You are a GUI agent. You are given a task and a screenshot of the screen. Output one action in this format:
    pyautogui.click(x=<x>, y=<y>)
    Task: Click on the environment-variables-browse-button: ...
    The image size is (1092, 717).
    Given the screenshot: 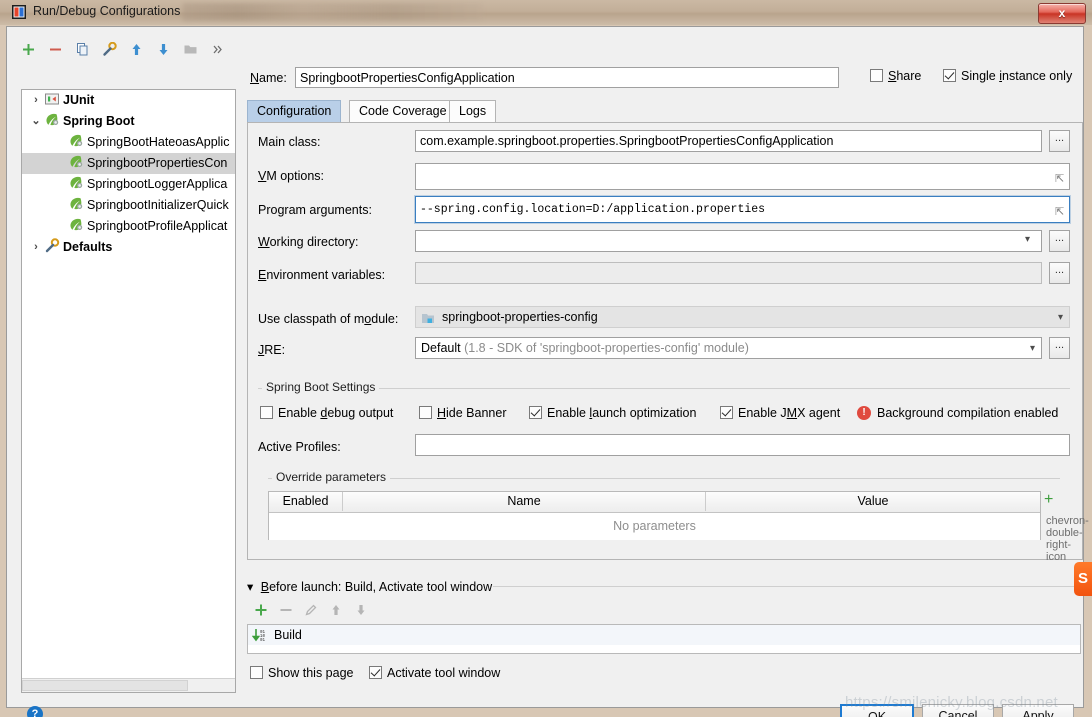 What is the action you would take?
    pyautogui.click(x=1059, y=273)
    